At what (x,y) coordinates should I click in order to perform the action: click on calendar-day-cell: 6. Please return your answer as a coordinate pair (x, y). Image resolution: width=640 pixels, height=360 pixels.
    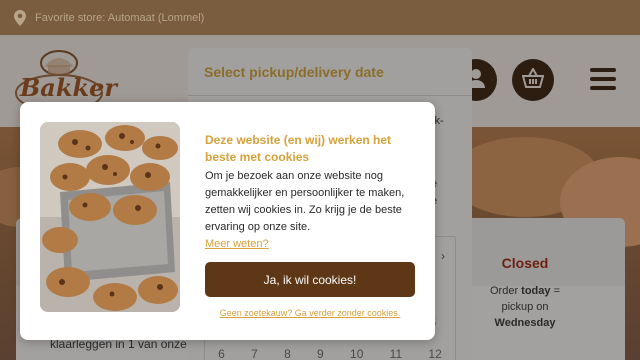
    Looking at the image, I should click on (221, 353).